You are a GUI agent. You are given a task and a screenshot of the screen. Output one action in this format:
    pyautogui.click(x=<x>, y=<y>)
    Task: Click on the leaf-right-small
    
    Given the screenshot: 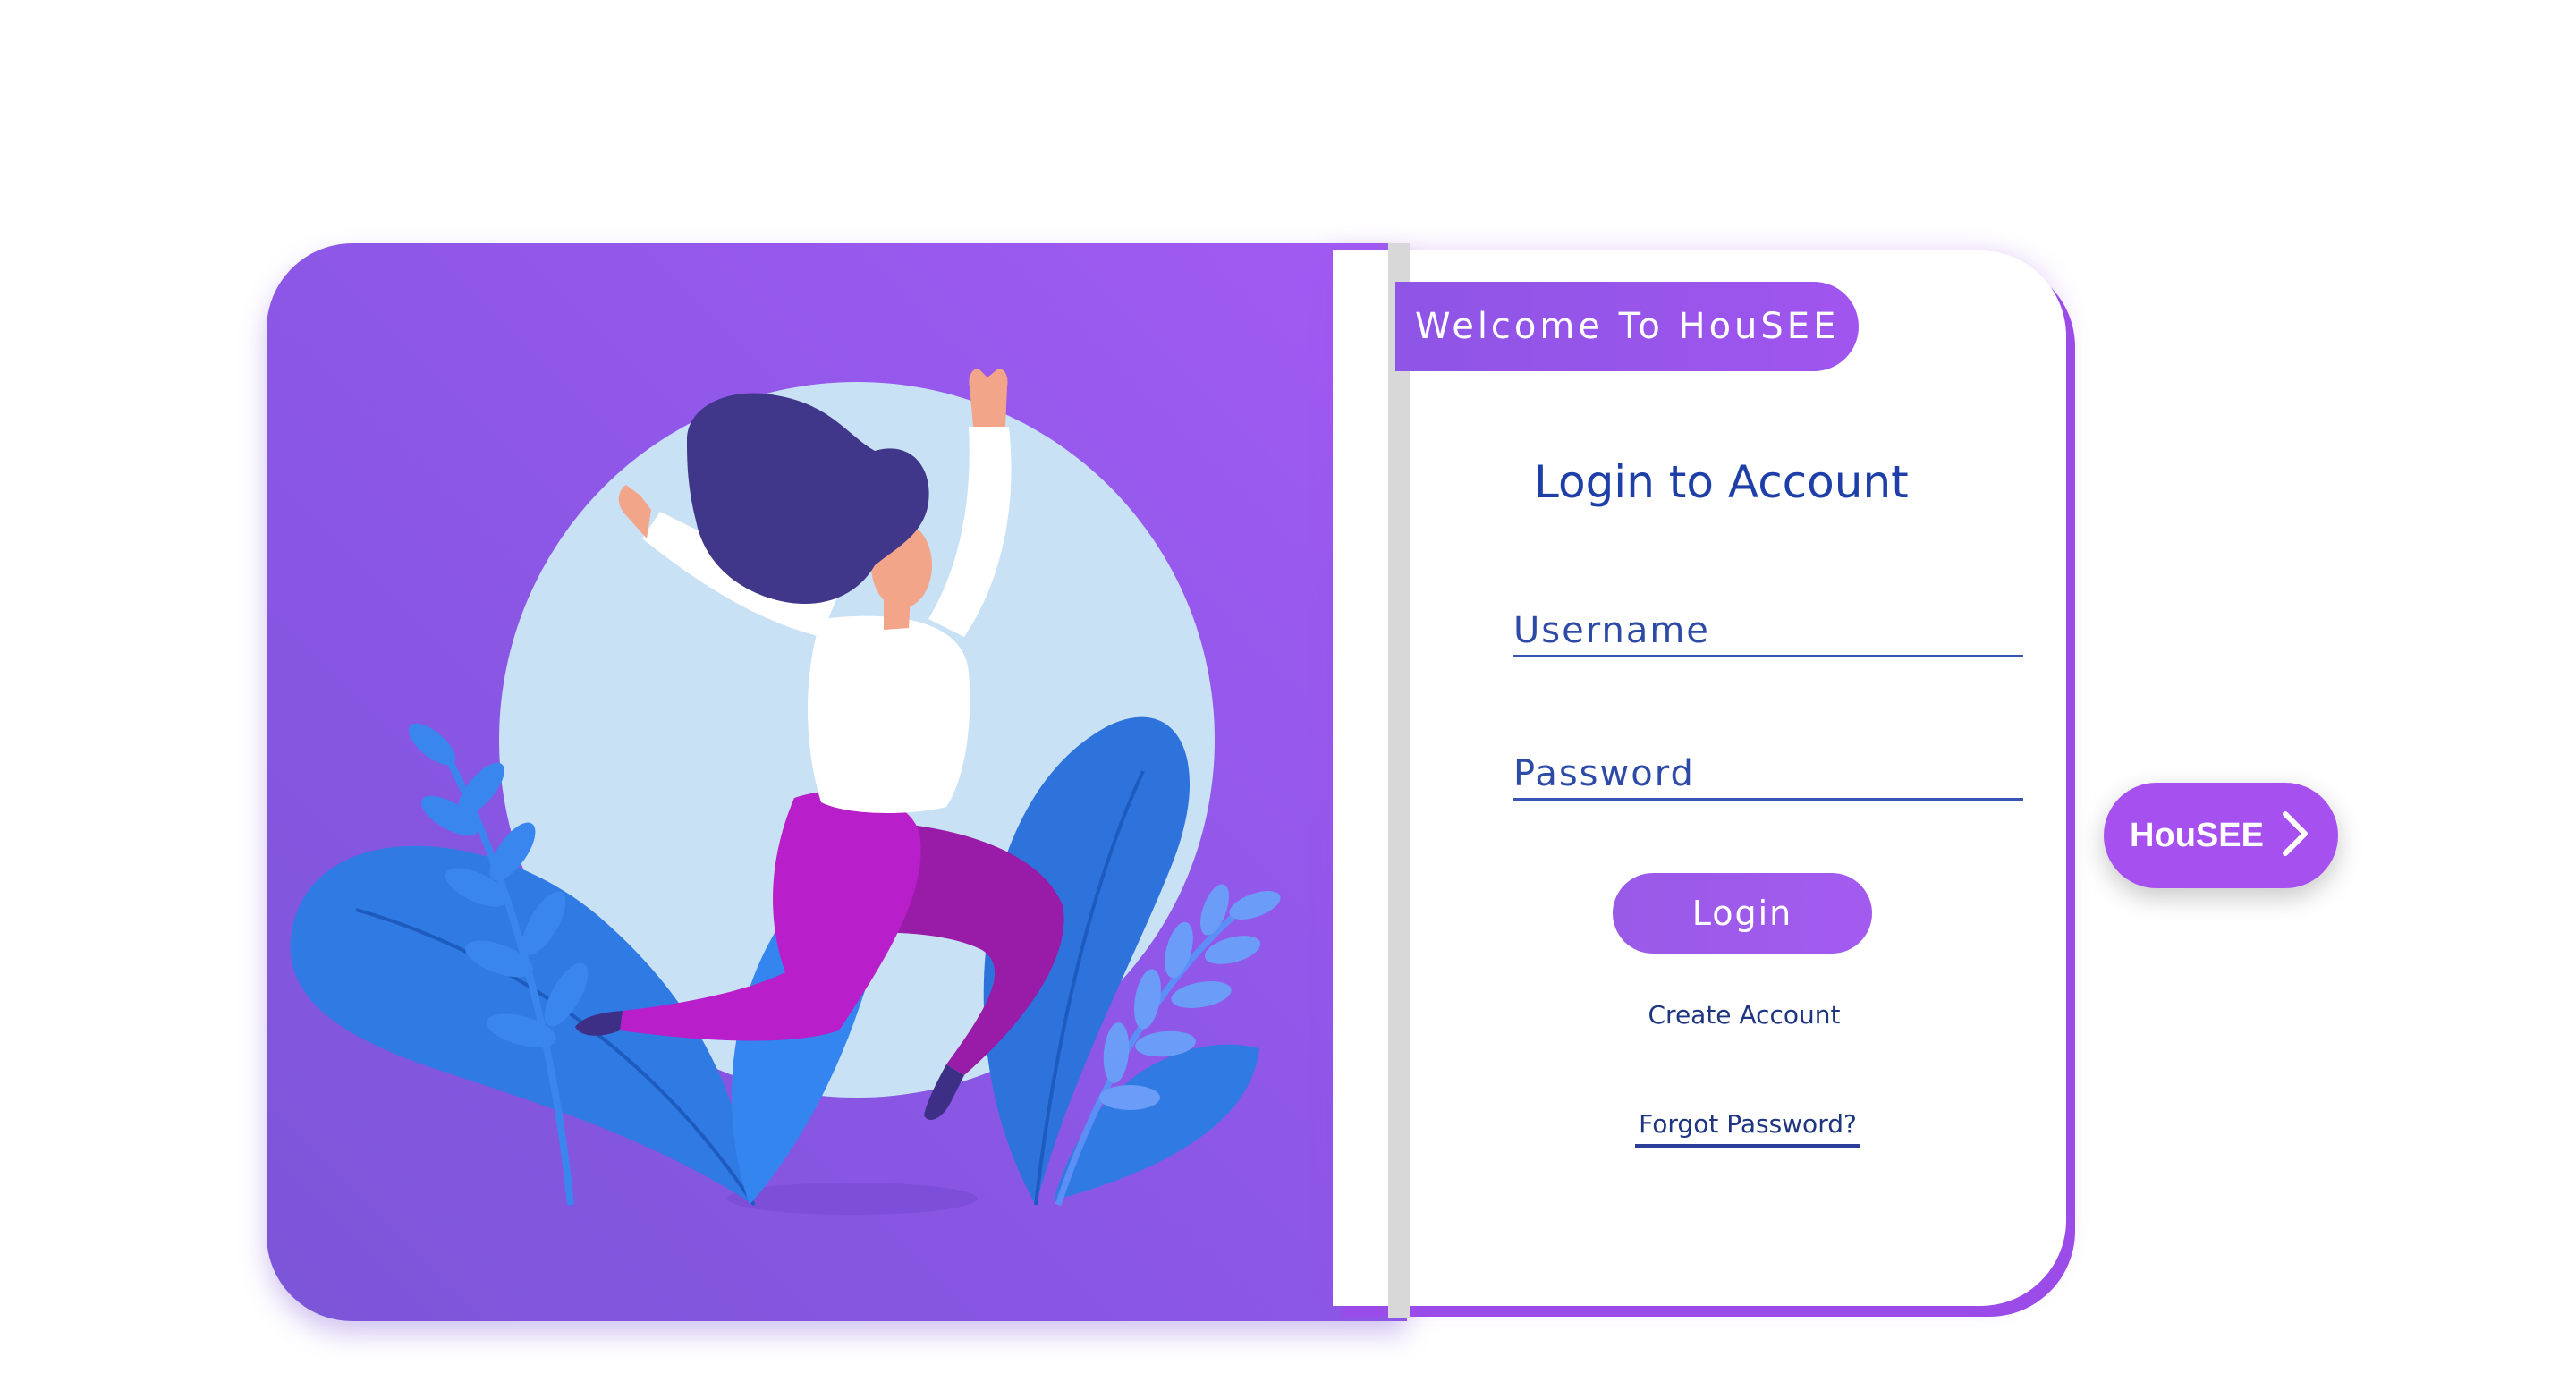 What is the action you would take?
    pyautogui.click(x=1156, y=1122)
    